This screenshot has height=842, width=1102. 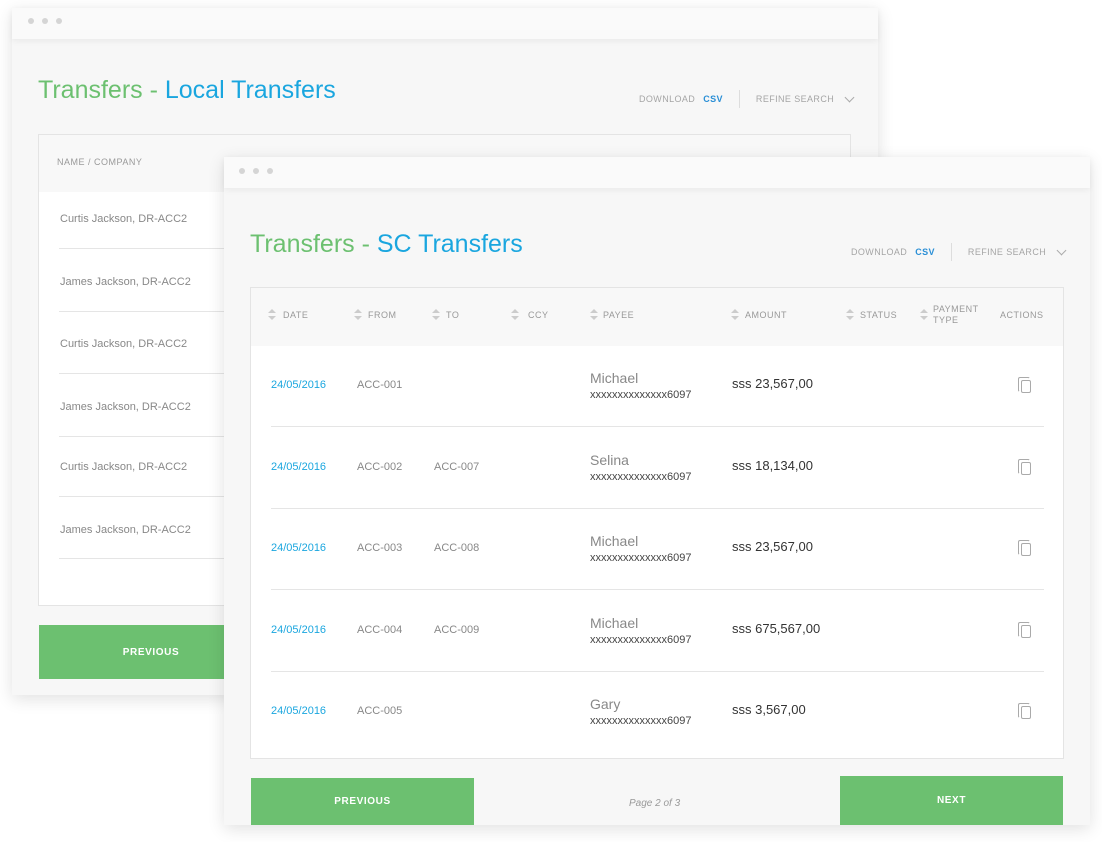 What do you see at coordinates (457, 548) in the screenshot?
I see `to-account: ACC-008` at bounding box center [457, 548].